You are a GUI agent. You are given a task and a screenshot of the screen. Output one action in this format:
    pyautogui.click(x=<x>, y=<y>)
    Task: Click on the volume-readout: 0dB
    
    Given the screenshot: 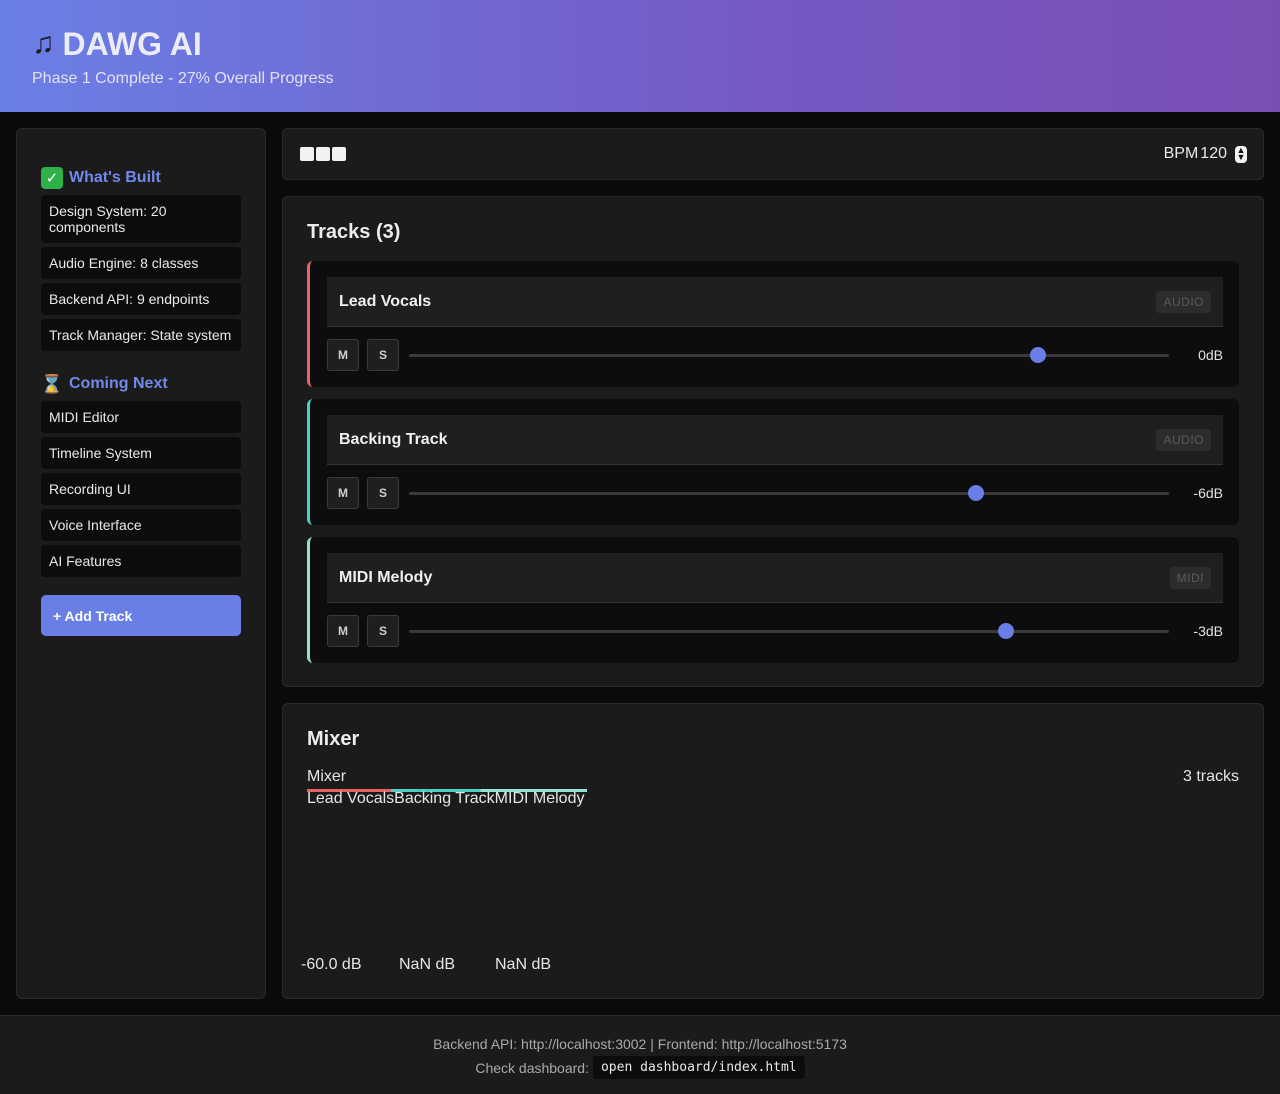 What is the action you would take?
    pyautogui.click(x=1210, y=355)
    